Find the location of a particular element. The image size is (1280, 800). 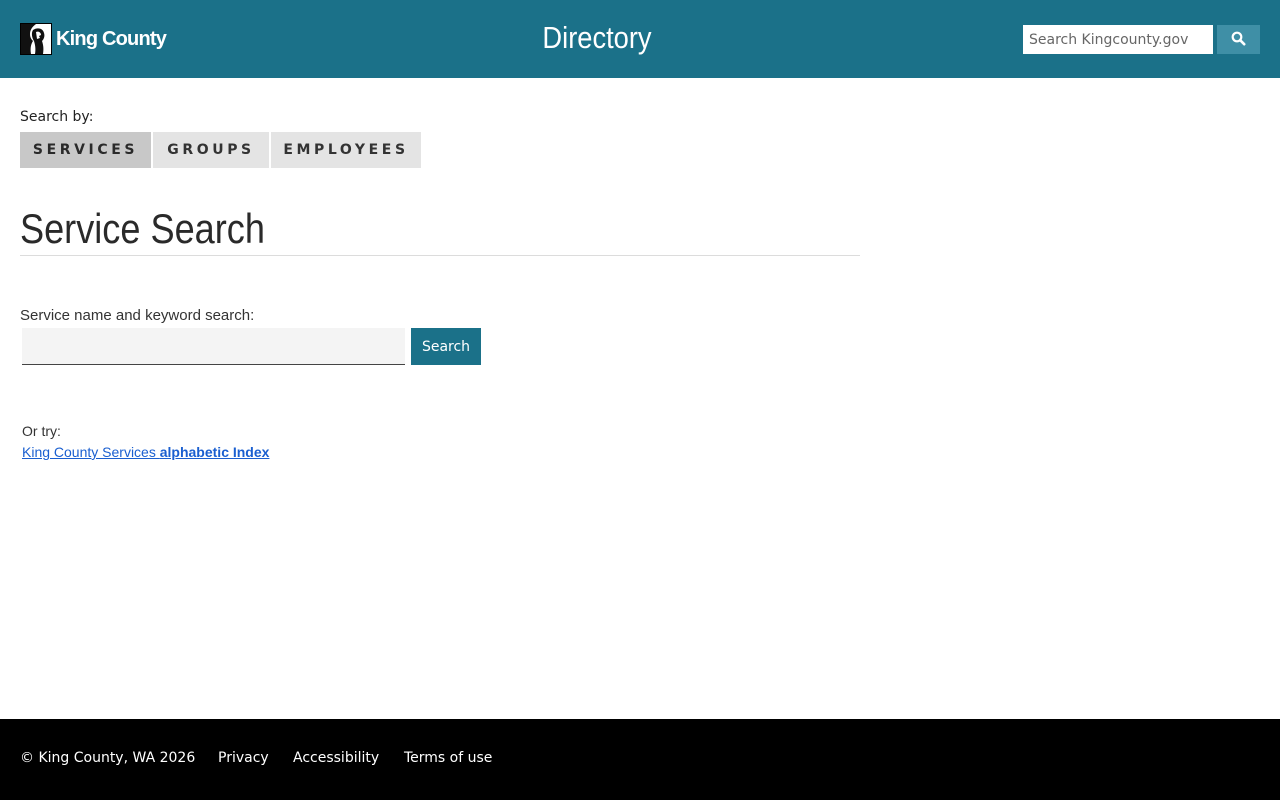

king-county-logo-icon is located at coordinates (36, 39).